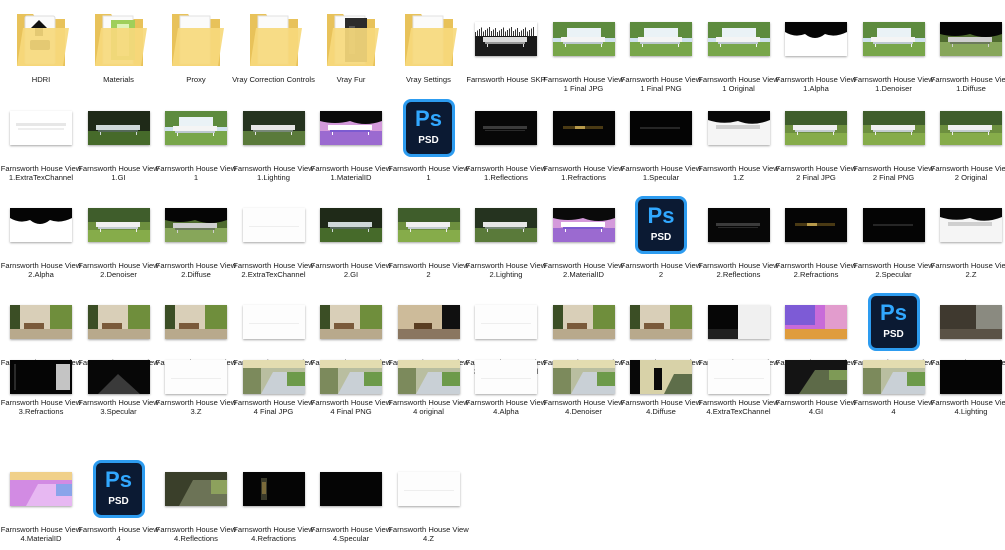 The width and height of the screenshot is (1005, 550). Describe the element at coordinates (118, 238) in the screenshot. I see `image-file-item: Farnsworth House View 2.Denoiser` at that location.